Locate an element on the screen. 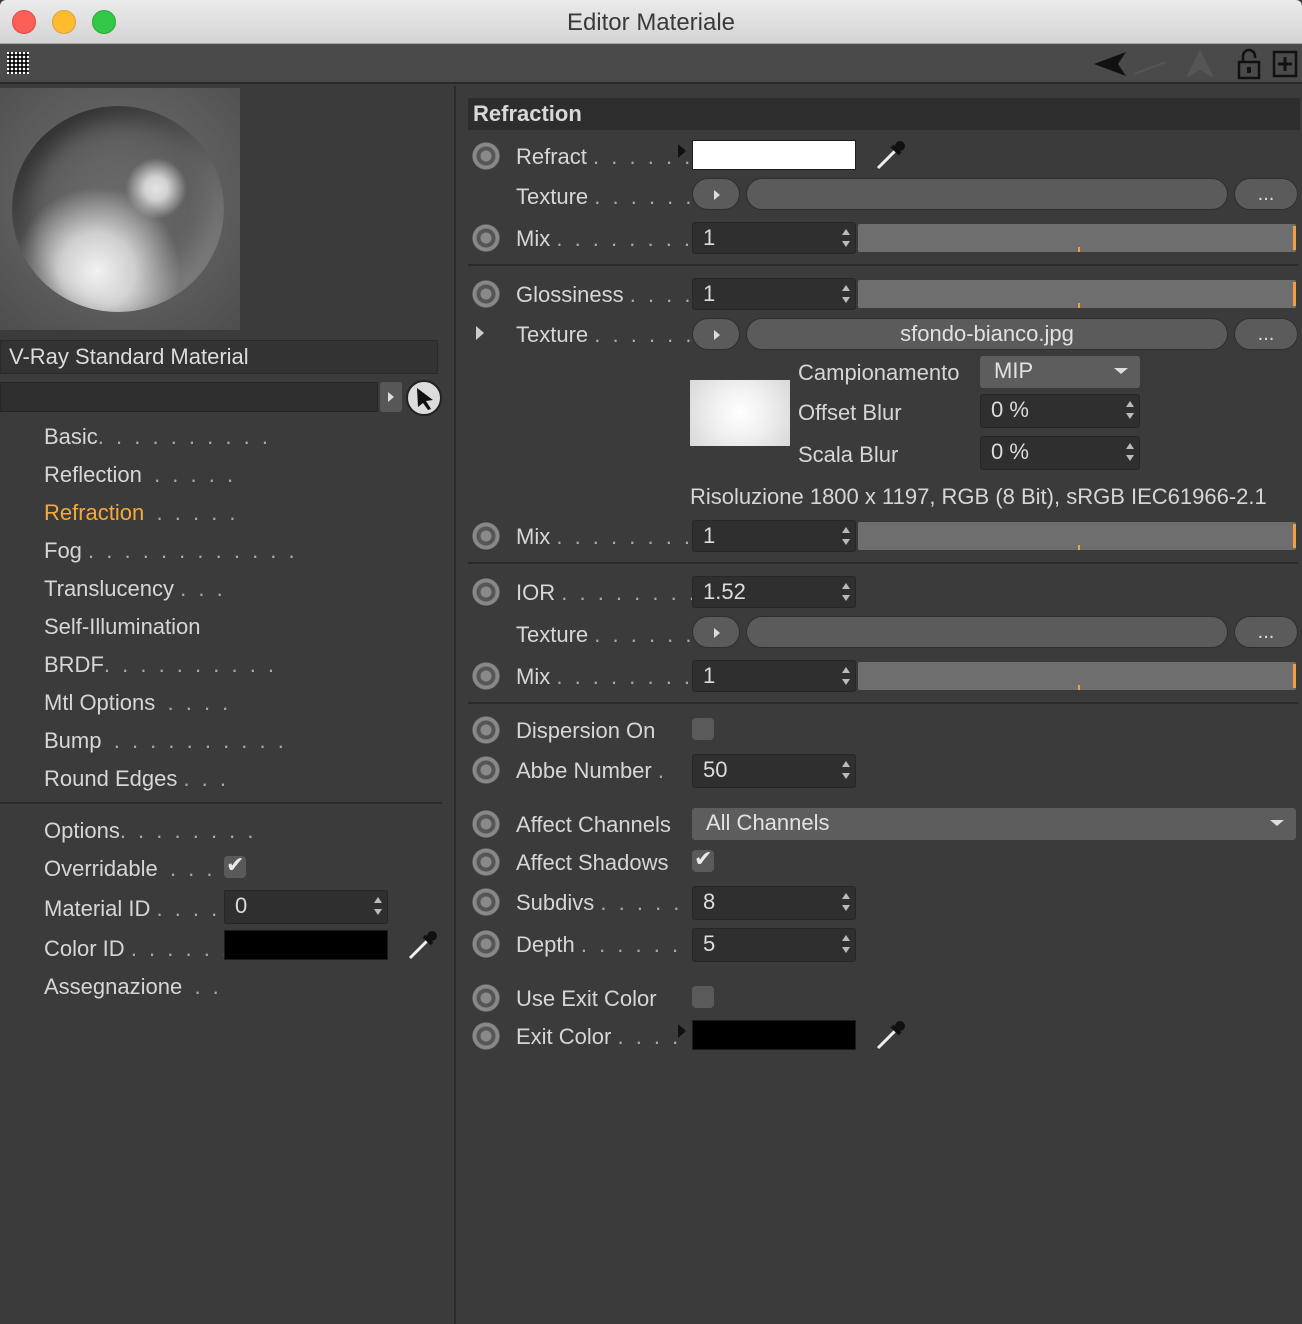 The height and width of the screenshot is (1324, 1302). mix3-field: 1 is located at coordinates (774, 676).